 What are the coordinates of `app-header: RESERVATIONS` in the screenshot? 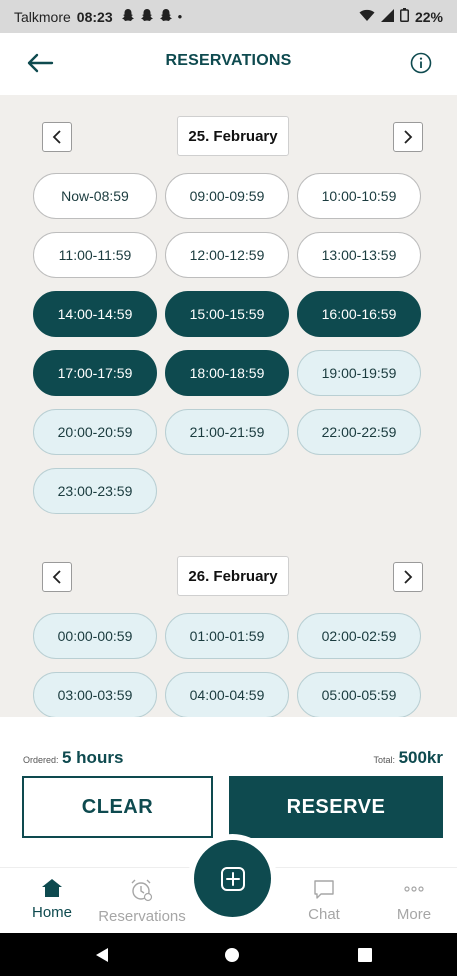 It's located at (228, 64).